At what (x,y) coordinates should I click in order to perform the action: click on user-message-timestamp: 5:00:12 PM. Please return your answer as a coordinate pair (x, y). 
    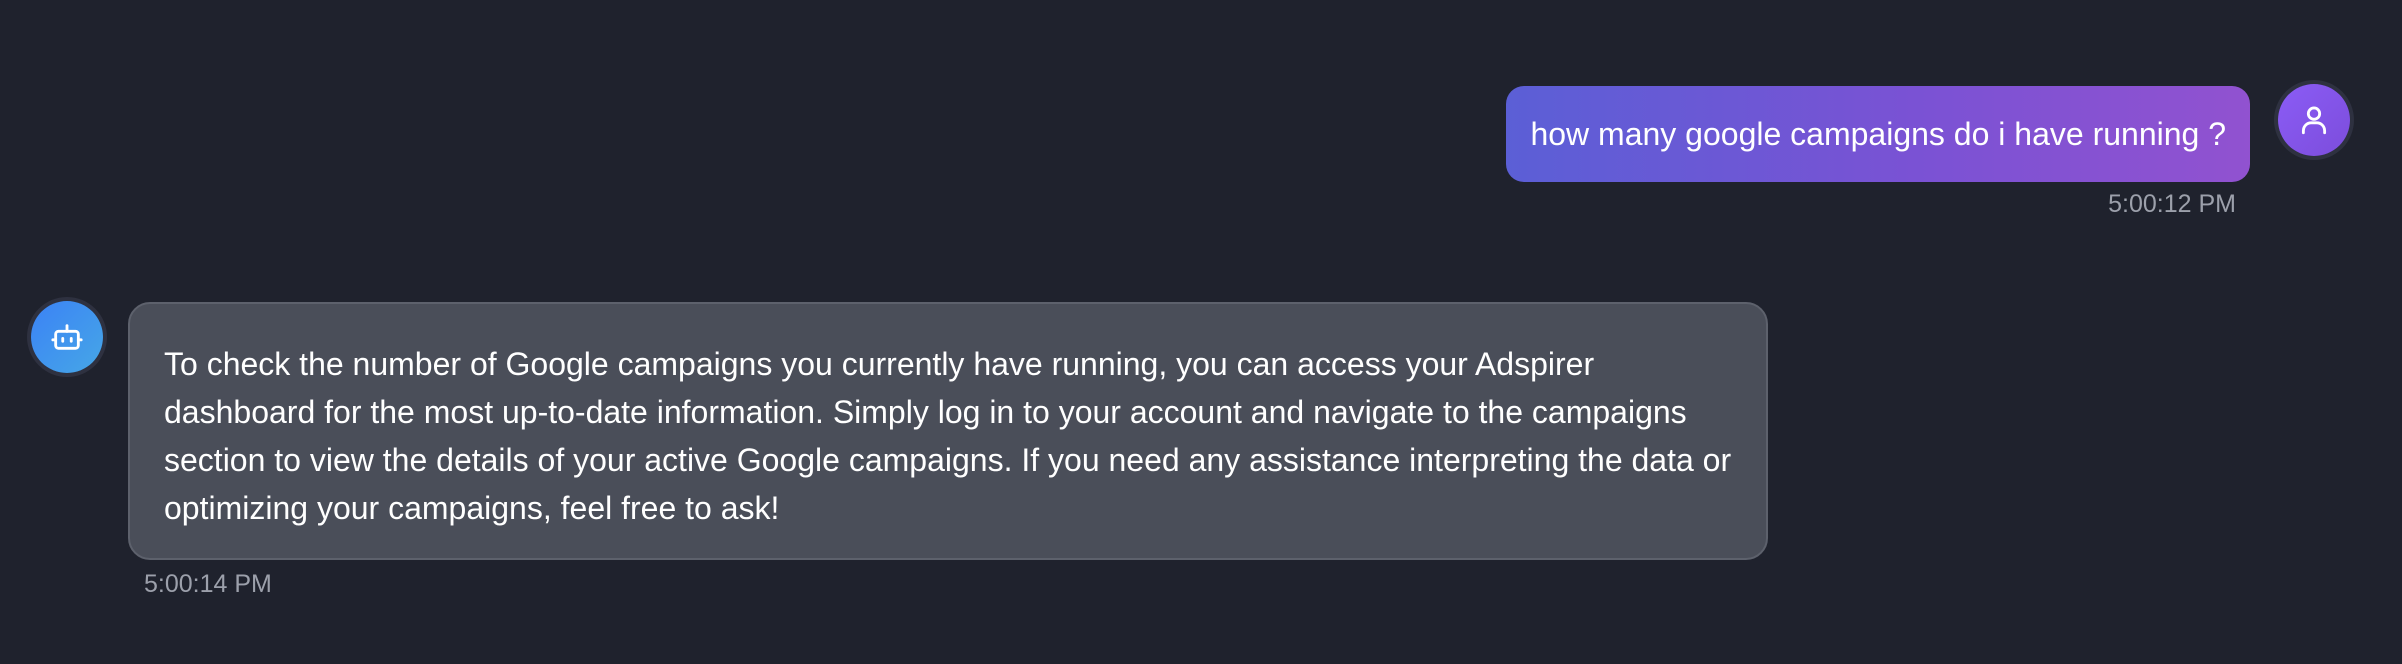
    Looking at the image, I should click on (2172, 204).